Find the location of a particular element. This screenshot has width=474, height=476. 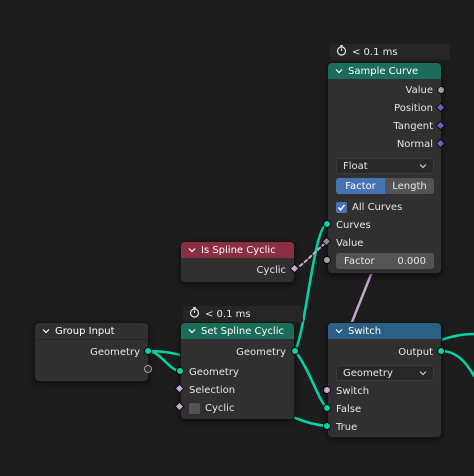

input-curves-label: Curves is located at coordinates (353, 225).